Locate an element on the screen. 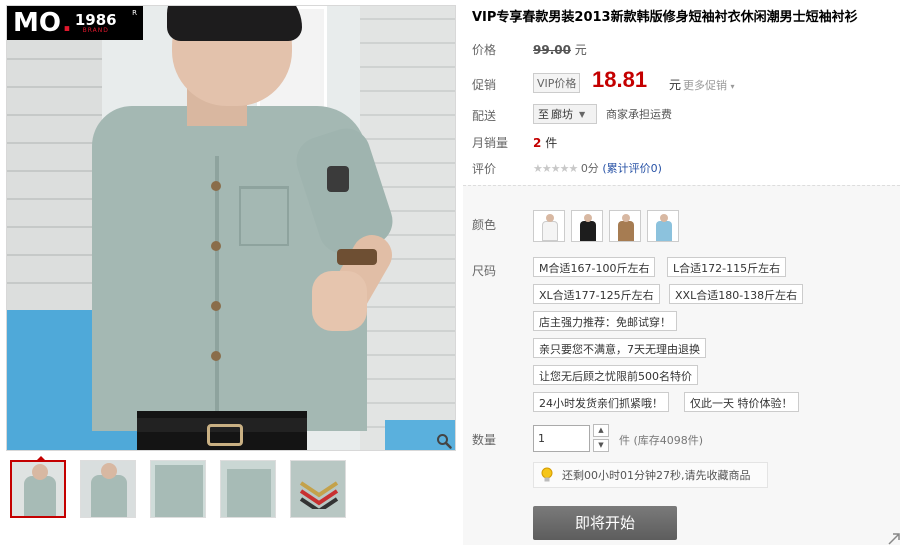  logo-brand-word: BRAND is located at coordinates (95, 30).